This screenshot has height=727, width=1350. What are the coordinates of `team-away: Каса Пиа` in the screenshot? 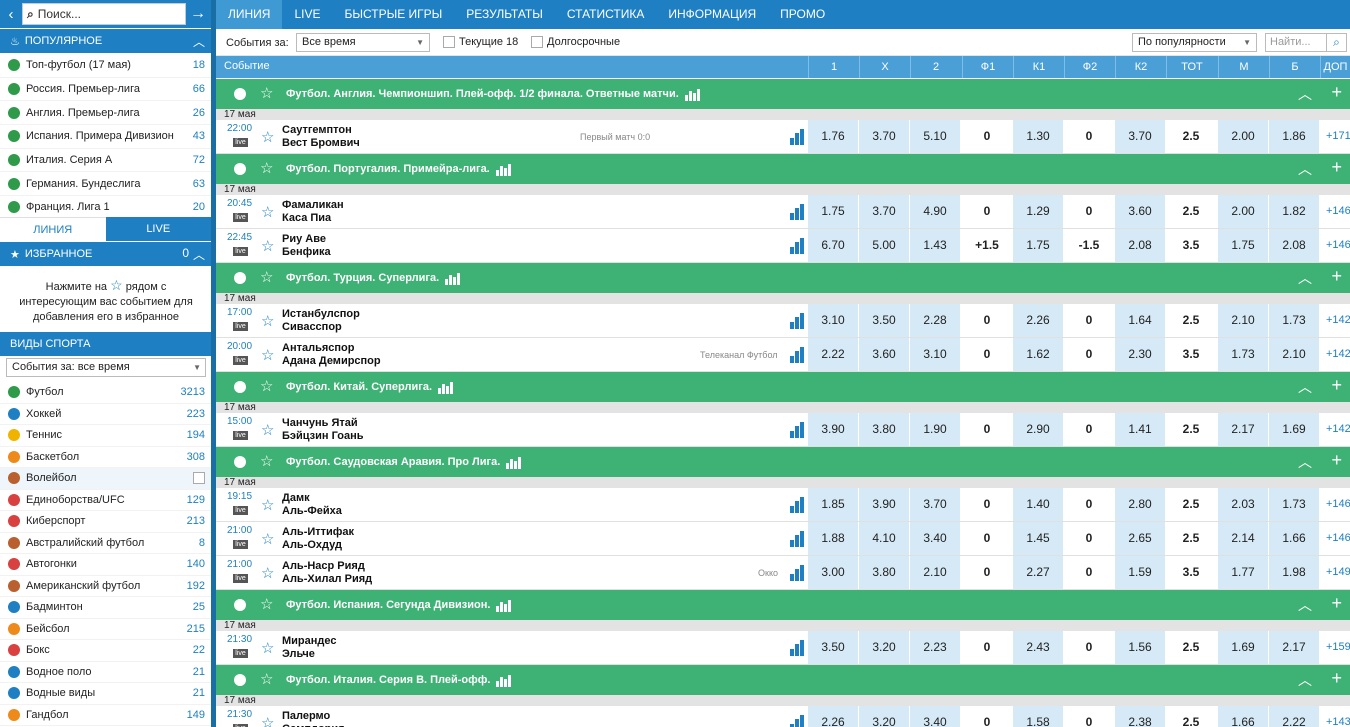 It's located at (306, 218).